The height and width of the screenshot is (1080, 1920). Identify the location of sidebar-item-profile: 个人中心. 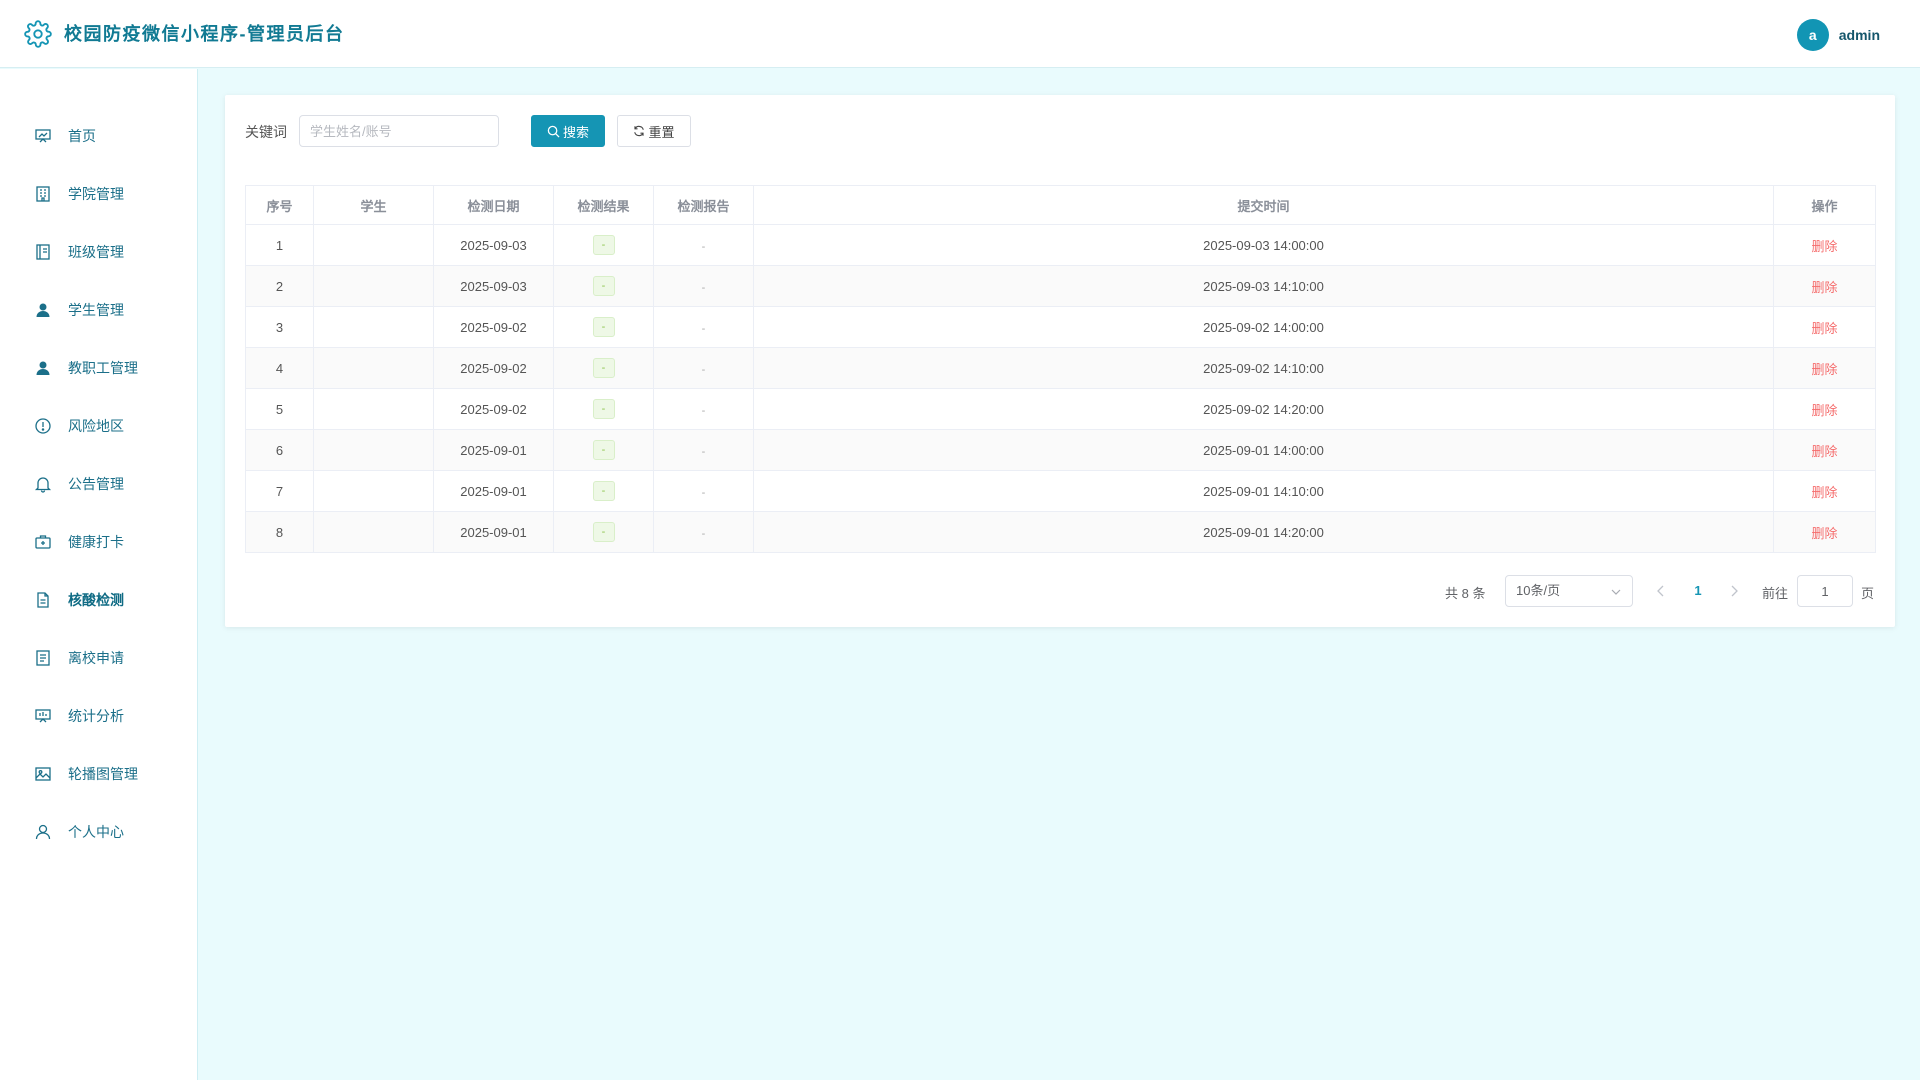
(99, 832).